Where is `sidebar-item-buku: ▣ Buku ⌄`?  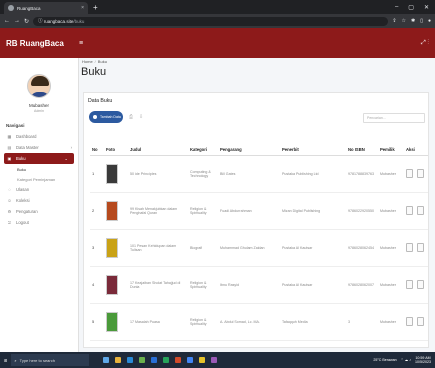 sidebar-item-buku: ▣ Buku ⌄ is located at coordinates (39, 158).